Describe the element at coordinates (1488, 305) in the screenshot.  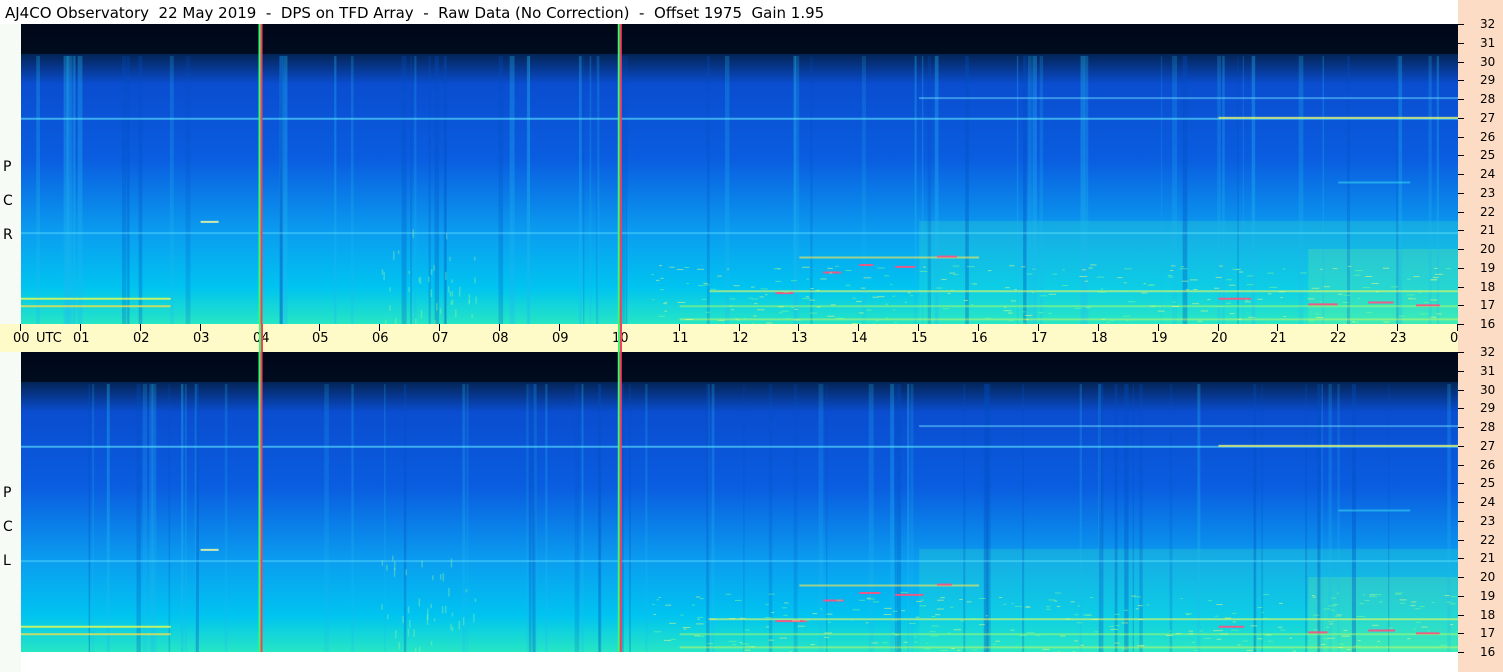
I see `frequency-tick-label: 17` at that location.